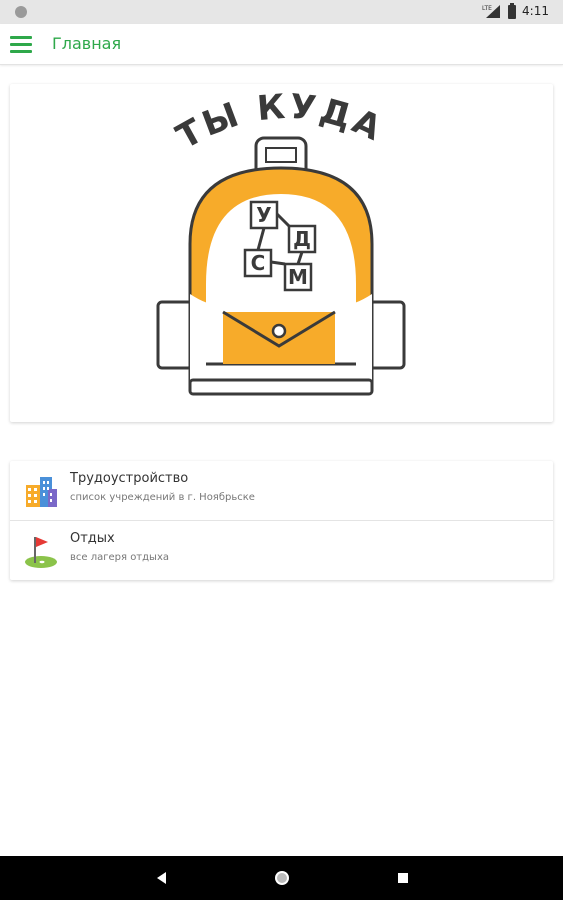  Describe the element at coordinates (281, 12) in the screenshot. I see `status-bar: LTE 4:11` at that location.